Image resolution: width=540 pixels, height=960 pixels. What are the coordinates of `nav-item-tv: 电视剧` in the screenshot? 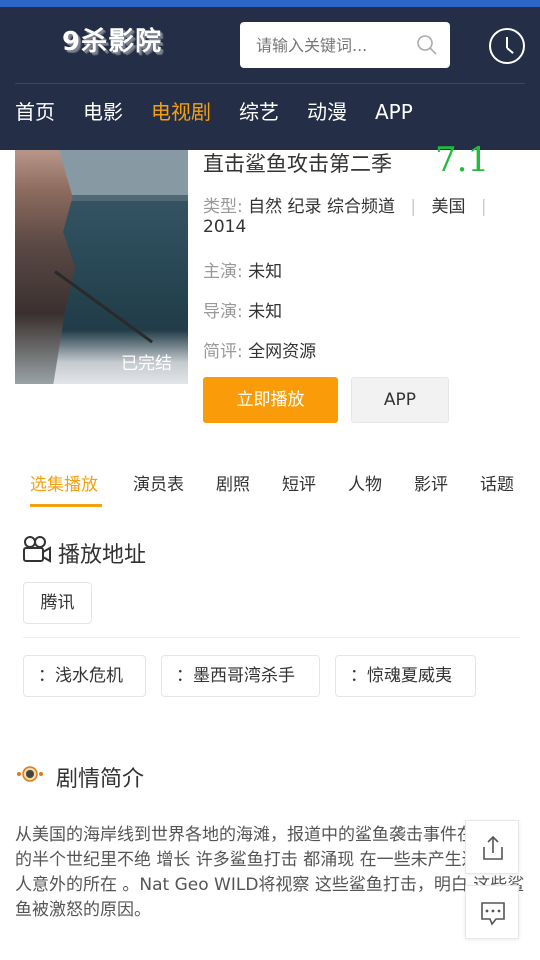 It's located at (181, 112).